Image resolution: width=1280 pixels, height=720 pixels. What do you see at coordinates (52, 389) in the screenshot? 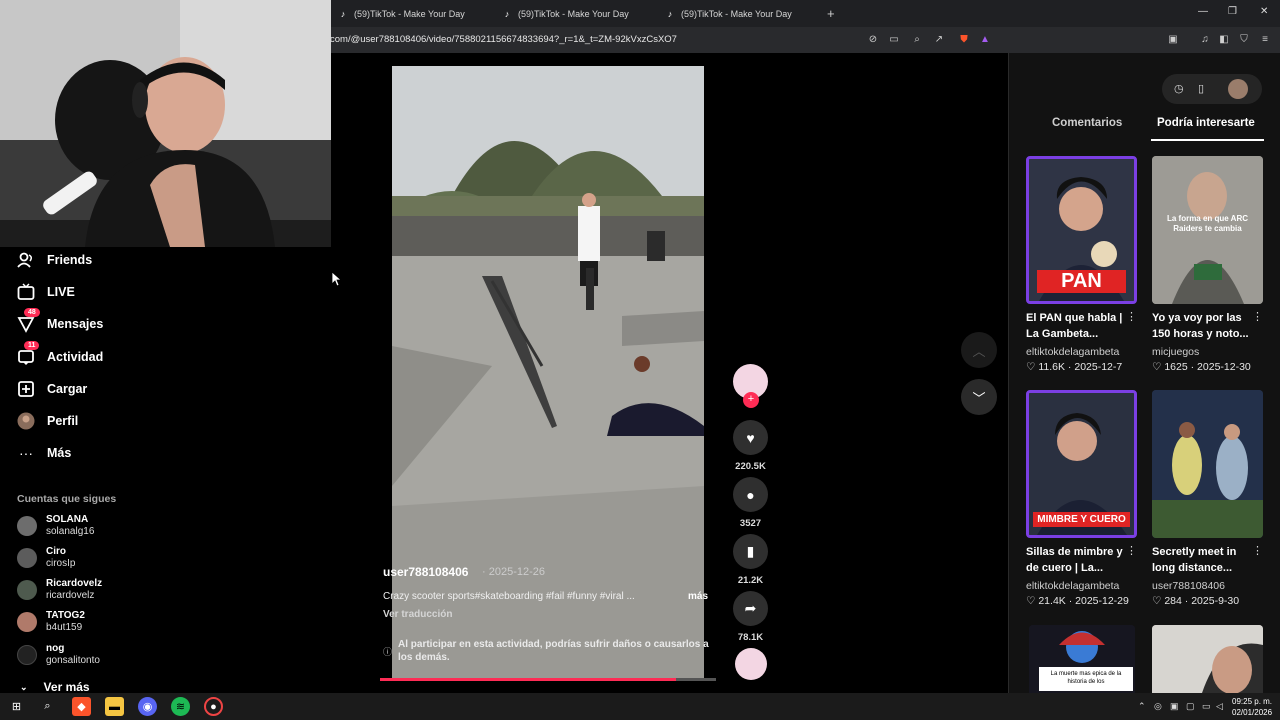
I see `sidebar-item-upload: Cargar` at bounding box center [52, 389].